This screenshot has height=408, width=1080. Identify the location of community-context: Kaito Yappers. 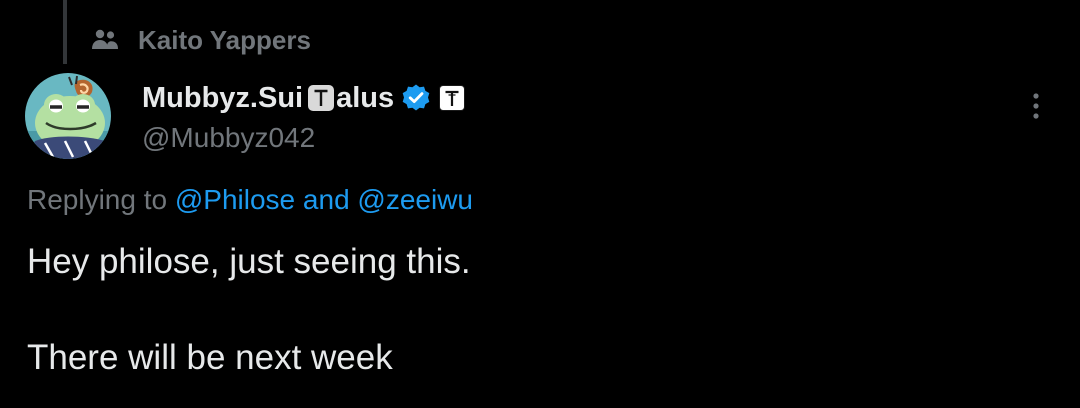
(200, 40).